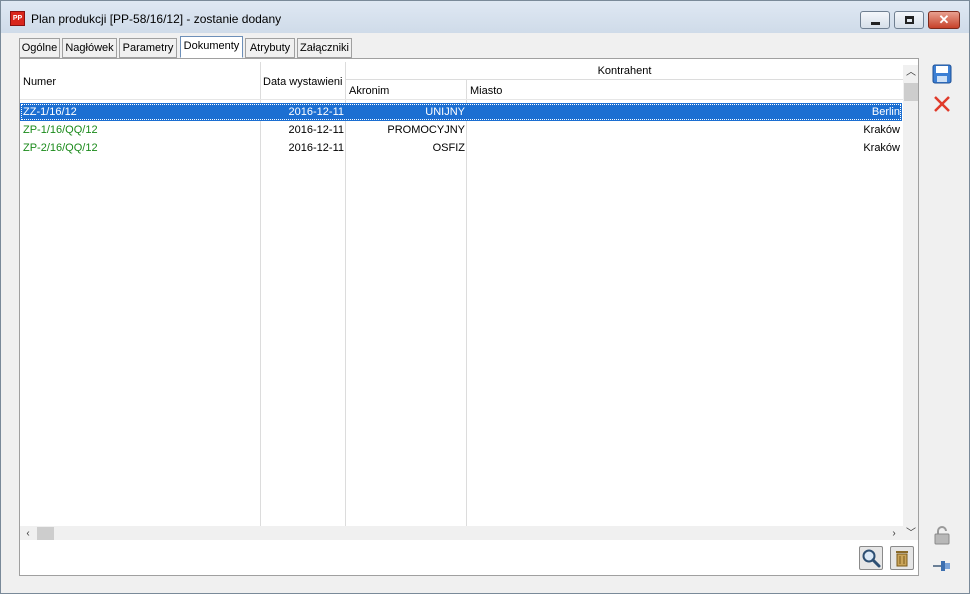 This screenshot has width=970, height=594. What do you see at coordinates (911, 92) in the screenshot?
I see `vertical-scroll-thumb` at bounding box center [911, 92].